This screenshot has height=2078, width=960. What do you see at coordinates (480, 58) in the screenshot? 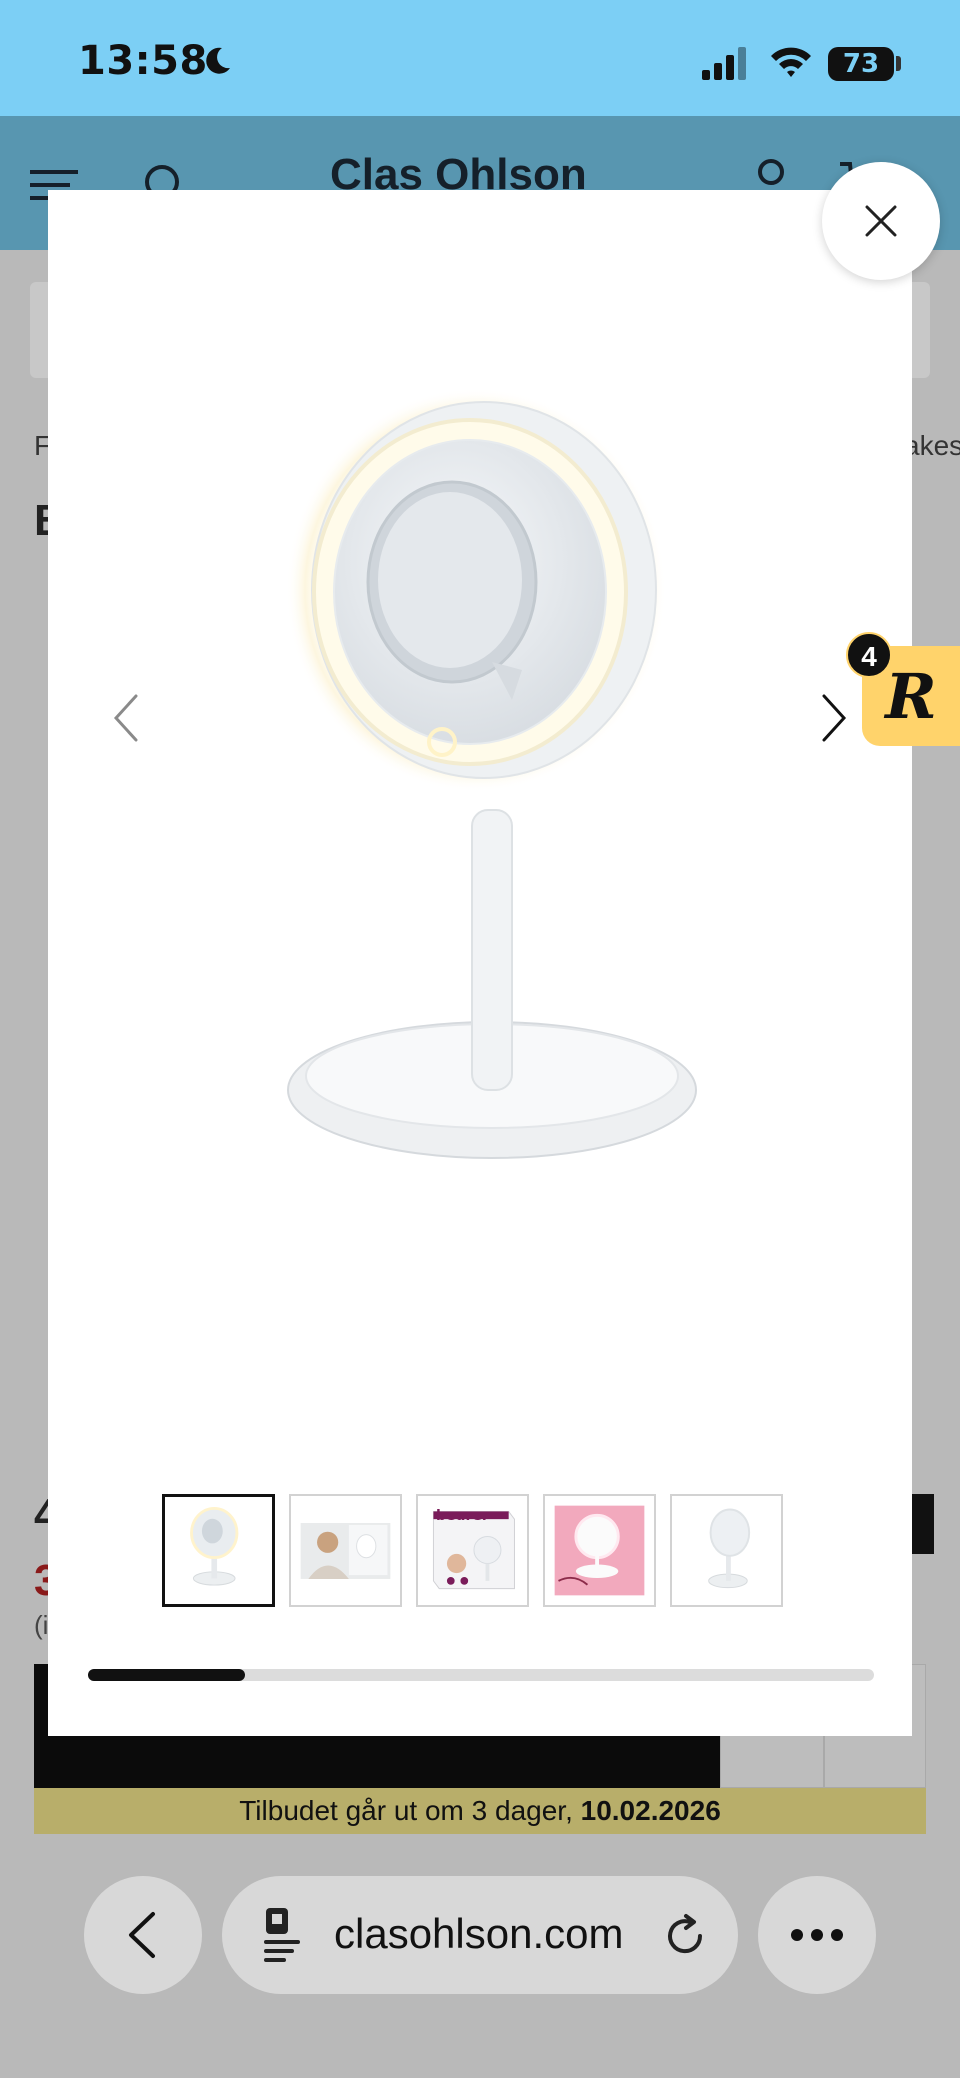
I see `status-bar: 13:58 73` at bounding box center [480, 58].